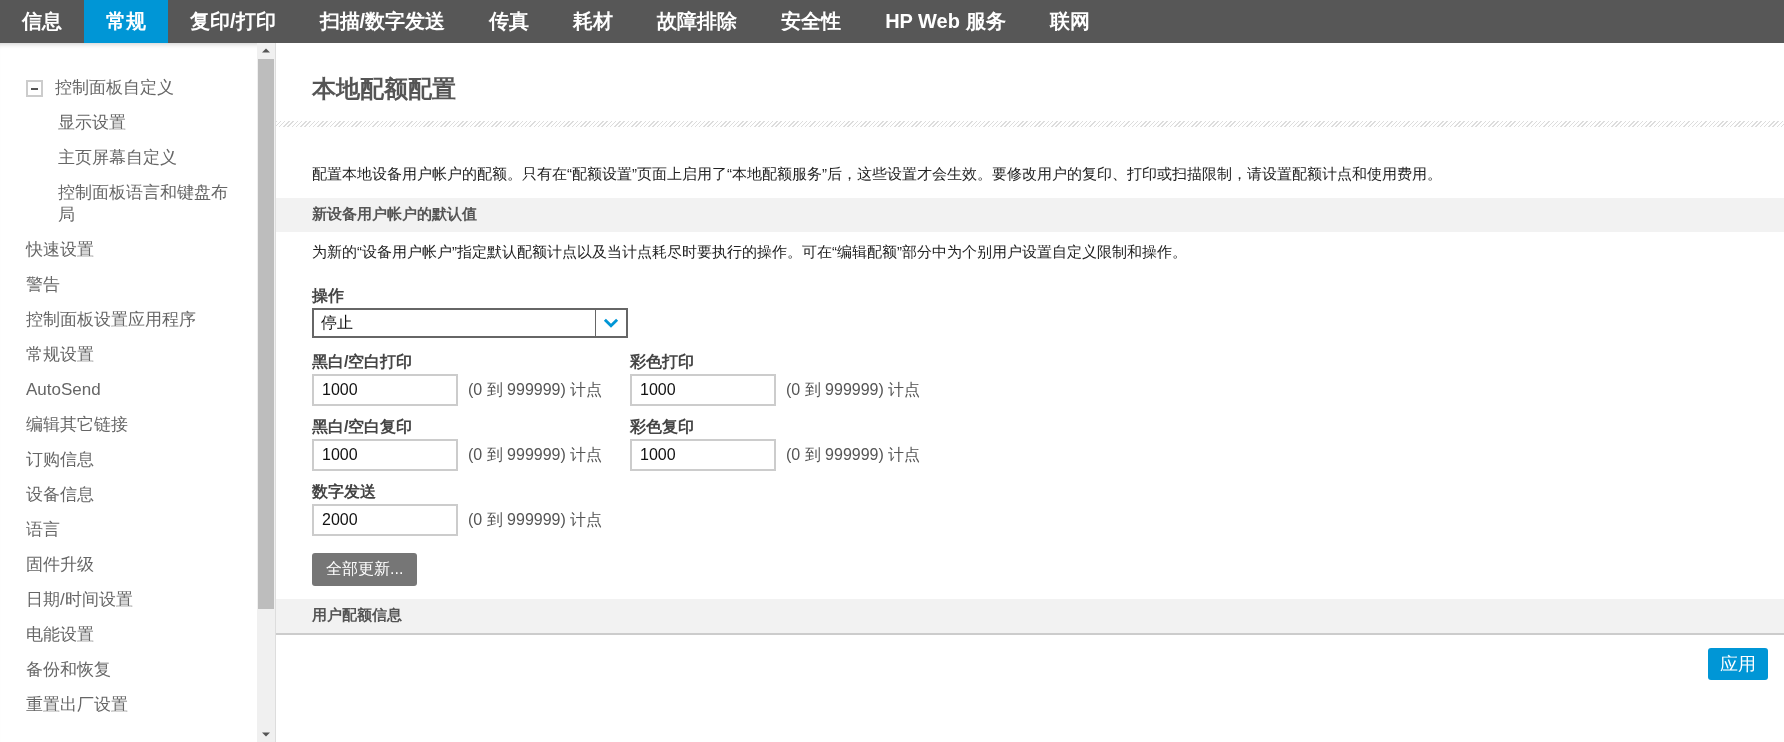  I want to click on sidebar-item: 控制面板自定义, so click(114, 88).